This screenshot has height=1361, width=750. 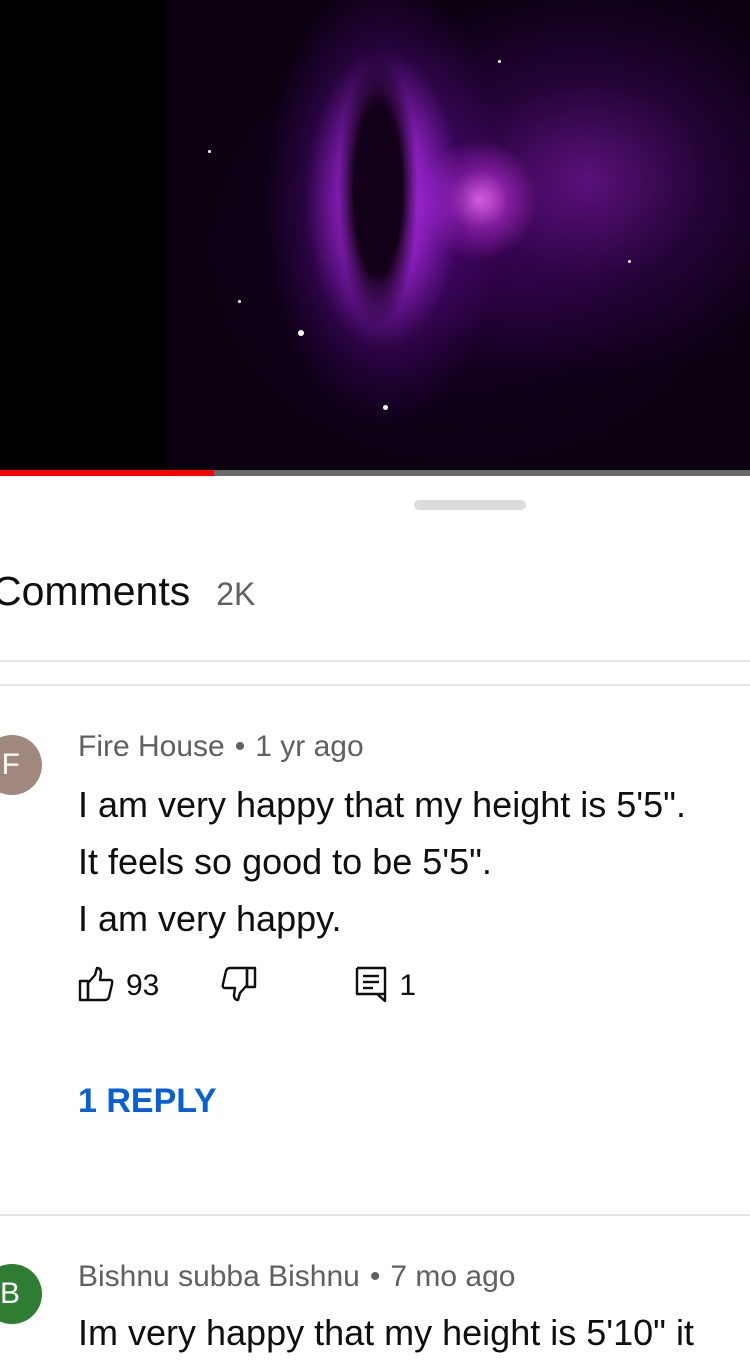 I want to click on dislike-button, so click(x=239, y=986).